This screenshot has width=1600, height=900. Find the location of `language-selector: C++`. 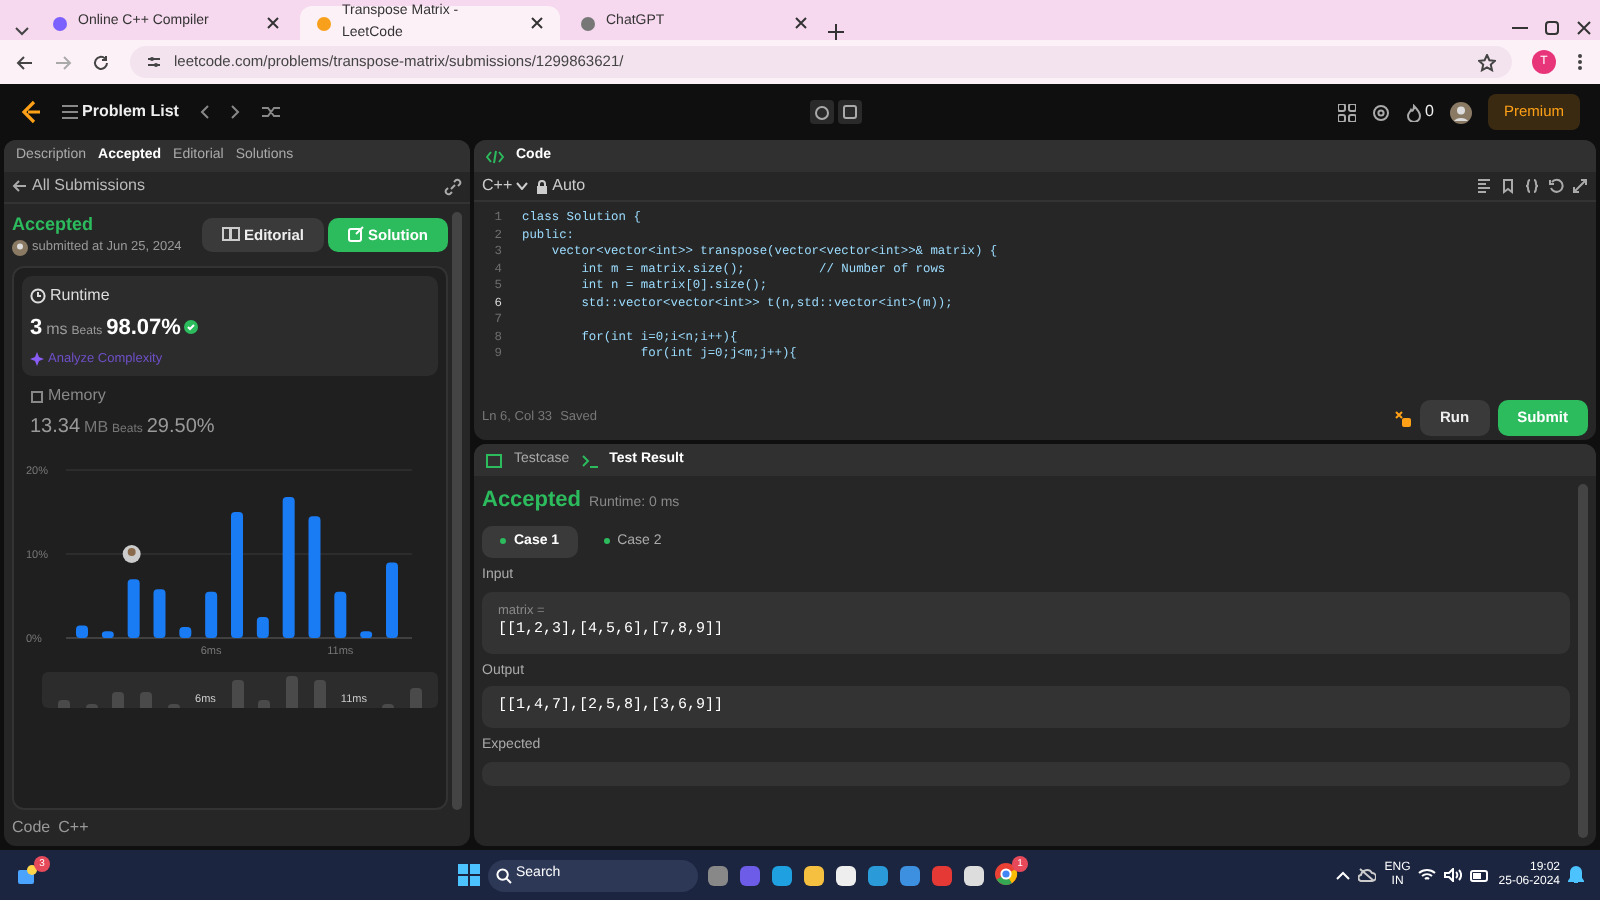

language-selector: C++ is located at coordinates (505, 186).